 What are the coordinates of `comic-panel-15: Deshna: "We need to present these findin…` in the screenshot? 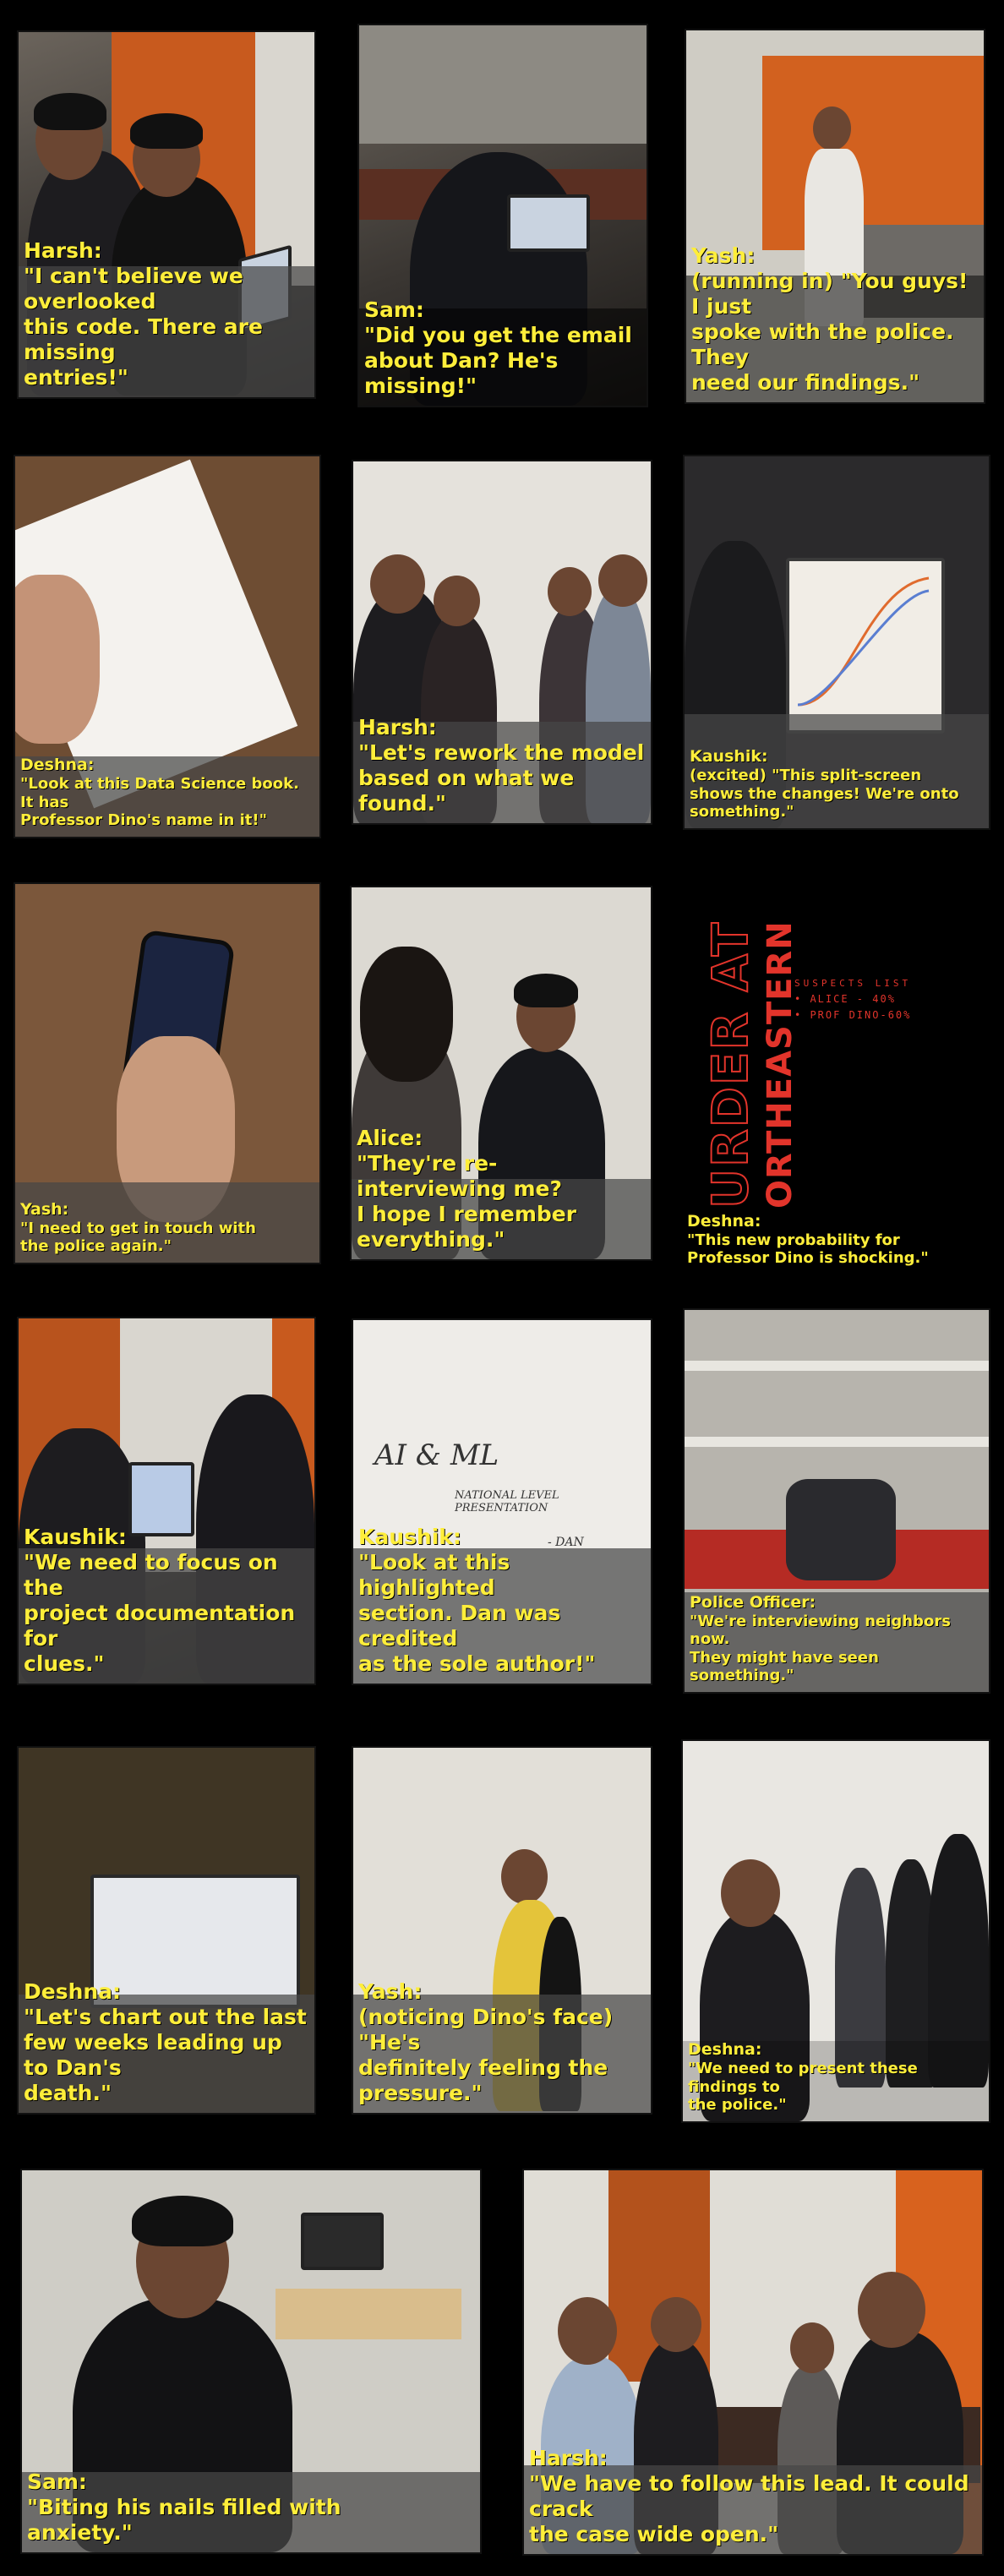 It's located at (836, 1931).